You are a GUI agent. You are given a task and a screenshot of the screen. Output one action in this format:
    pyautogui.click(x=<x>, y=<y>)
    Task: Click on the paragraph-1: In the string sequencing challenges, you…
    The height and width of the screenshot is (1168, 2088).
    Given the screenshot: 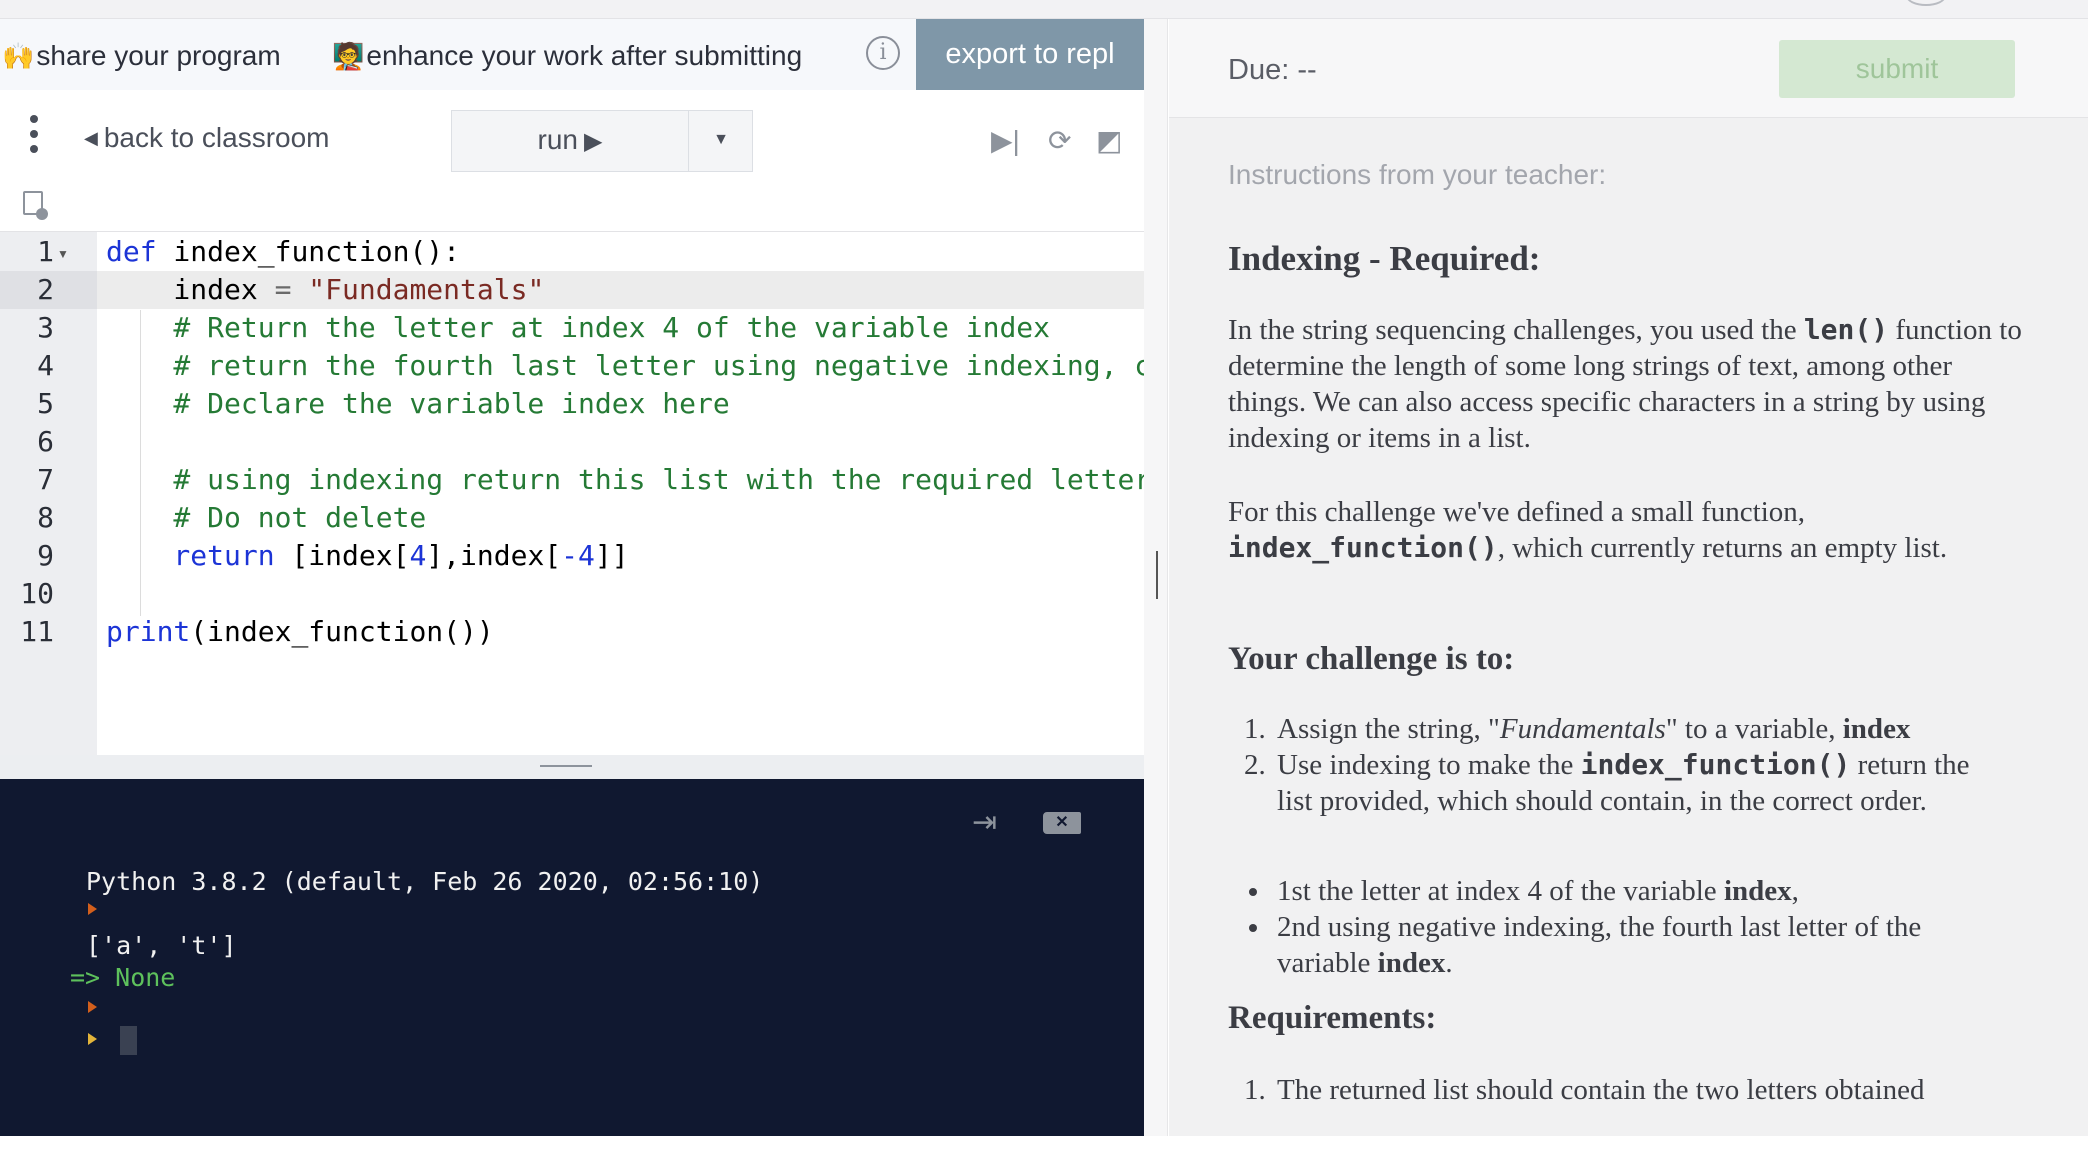 What is the action you would take?
    pyautogui.click(x=1628, y=384)
    